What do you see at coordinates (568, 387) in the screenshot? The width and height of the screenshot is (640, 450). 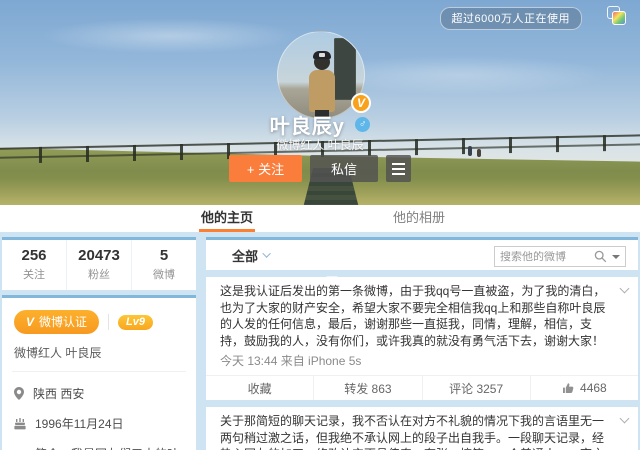 I see `thumbs-up-icon` at bounding box center [568, 387].